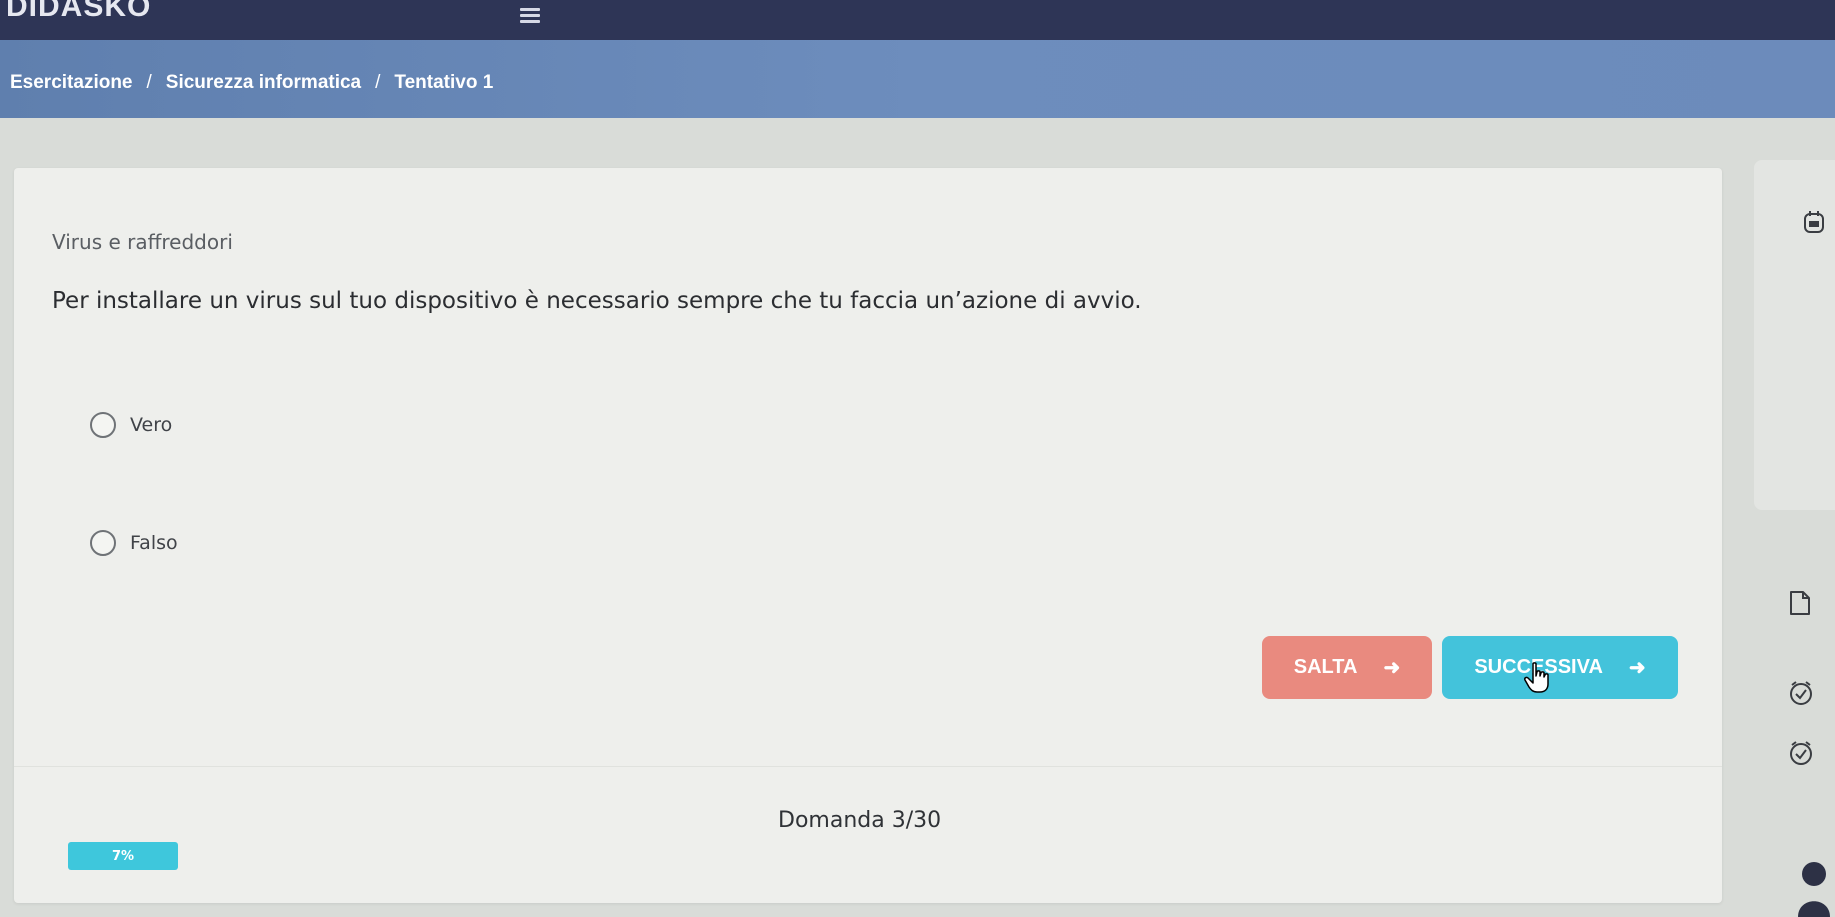 This screenshot has height=917, width=1835. What do you see at coordinates (78, 12) in the screenshot?
I see `app-logo: DIDASKO` at bounding box center [78, 12].